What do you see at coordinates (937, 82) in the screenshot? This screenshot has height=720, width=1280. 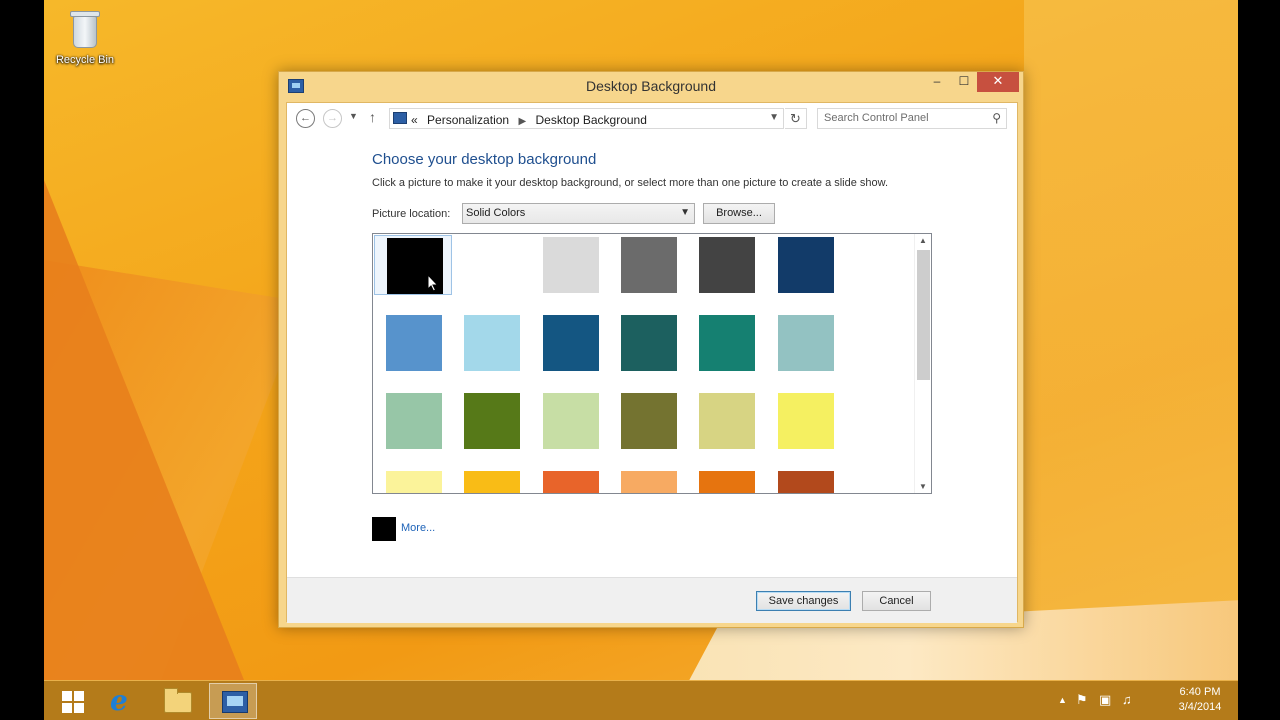 I see `minimize-button: –` at bounding box center [937, 82].